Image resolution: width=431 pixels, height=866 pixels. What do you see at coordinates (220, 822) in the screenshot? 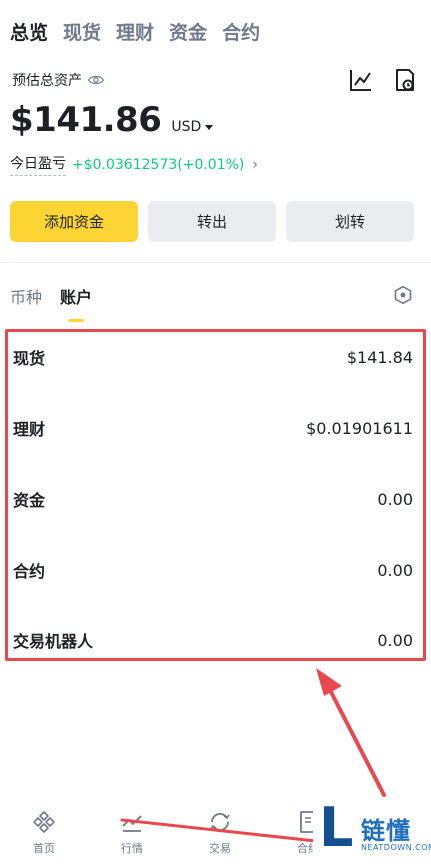
I see `trade-exchange-icon` at bounding box center [220, 822].